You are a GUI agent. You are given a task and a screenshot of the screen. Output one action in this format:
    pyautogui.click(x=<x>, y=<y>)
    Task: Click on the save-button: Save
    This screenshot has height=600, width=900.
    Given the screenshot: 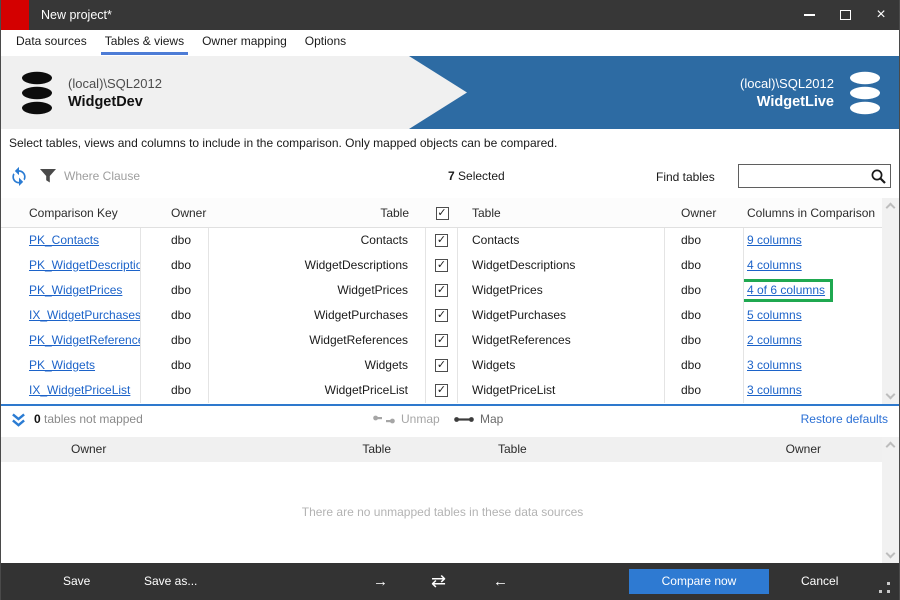 What is the action you would take?
    pyautogui.click(x=76, y=581)
    